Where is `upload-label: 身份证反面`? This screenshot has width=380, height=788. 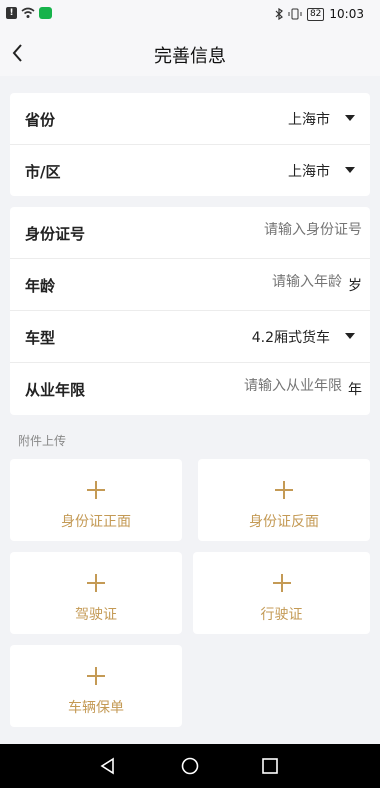 upload-label: 身份证反面 is located at coordinates (284, 522).